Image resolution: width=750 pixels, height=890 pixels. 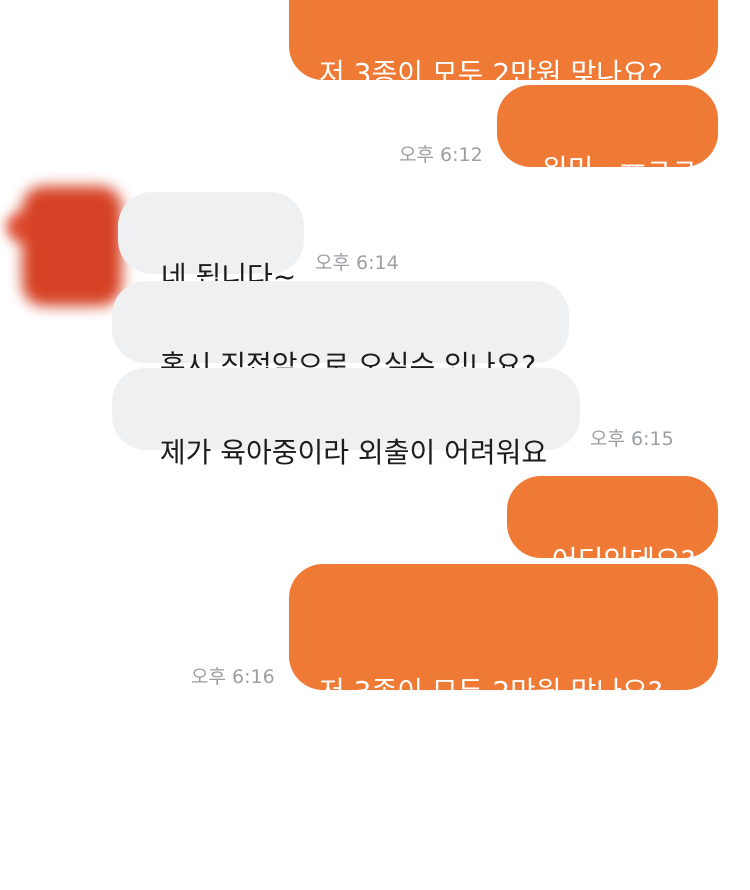 What do you see at coordinates (632, 439) in the screenshot?
I see `message-timestamp: 오후 6:15` at bounding box center [632, 439].